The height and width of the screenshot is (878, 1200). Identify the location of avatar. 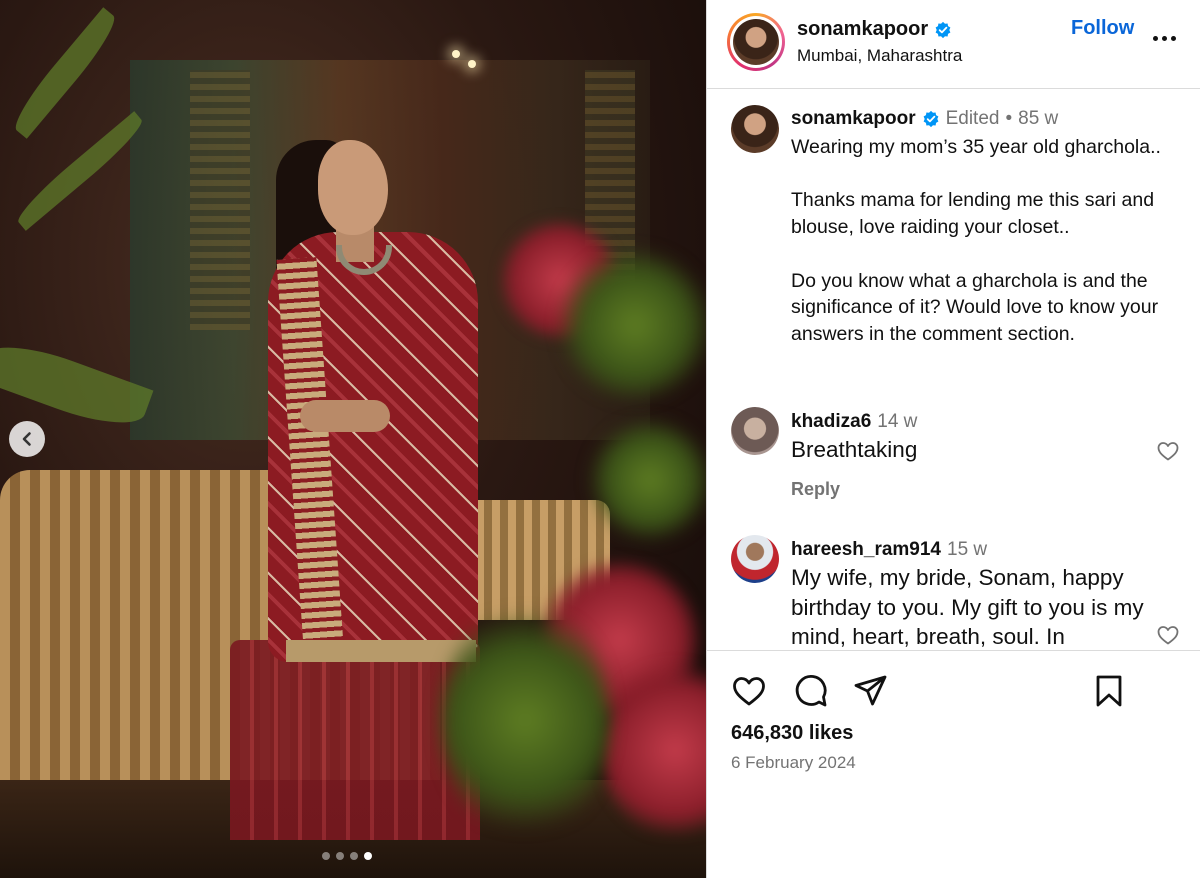
(756, 42).